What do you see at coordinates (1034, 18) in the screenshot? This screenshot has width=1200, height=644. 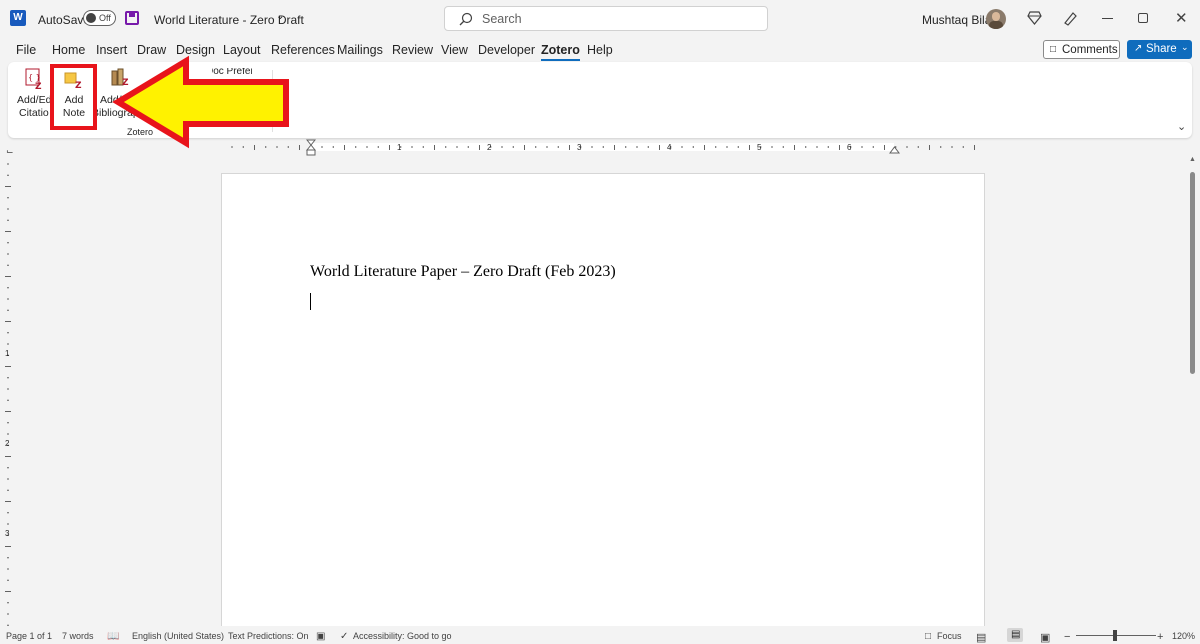 I see `diamond-icon` at bounding box center [1034, 18].